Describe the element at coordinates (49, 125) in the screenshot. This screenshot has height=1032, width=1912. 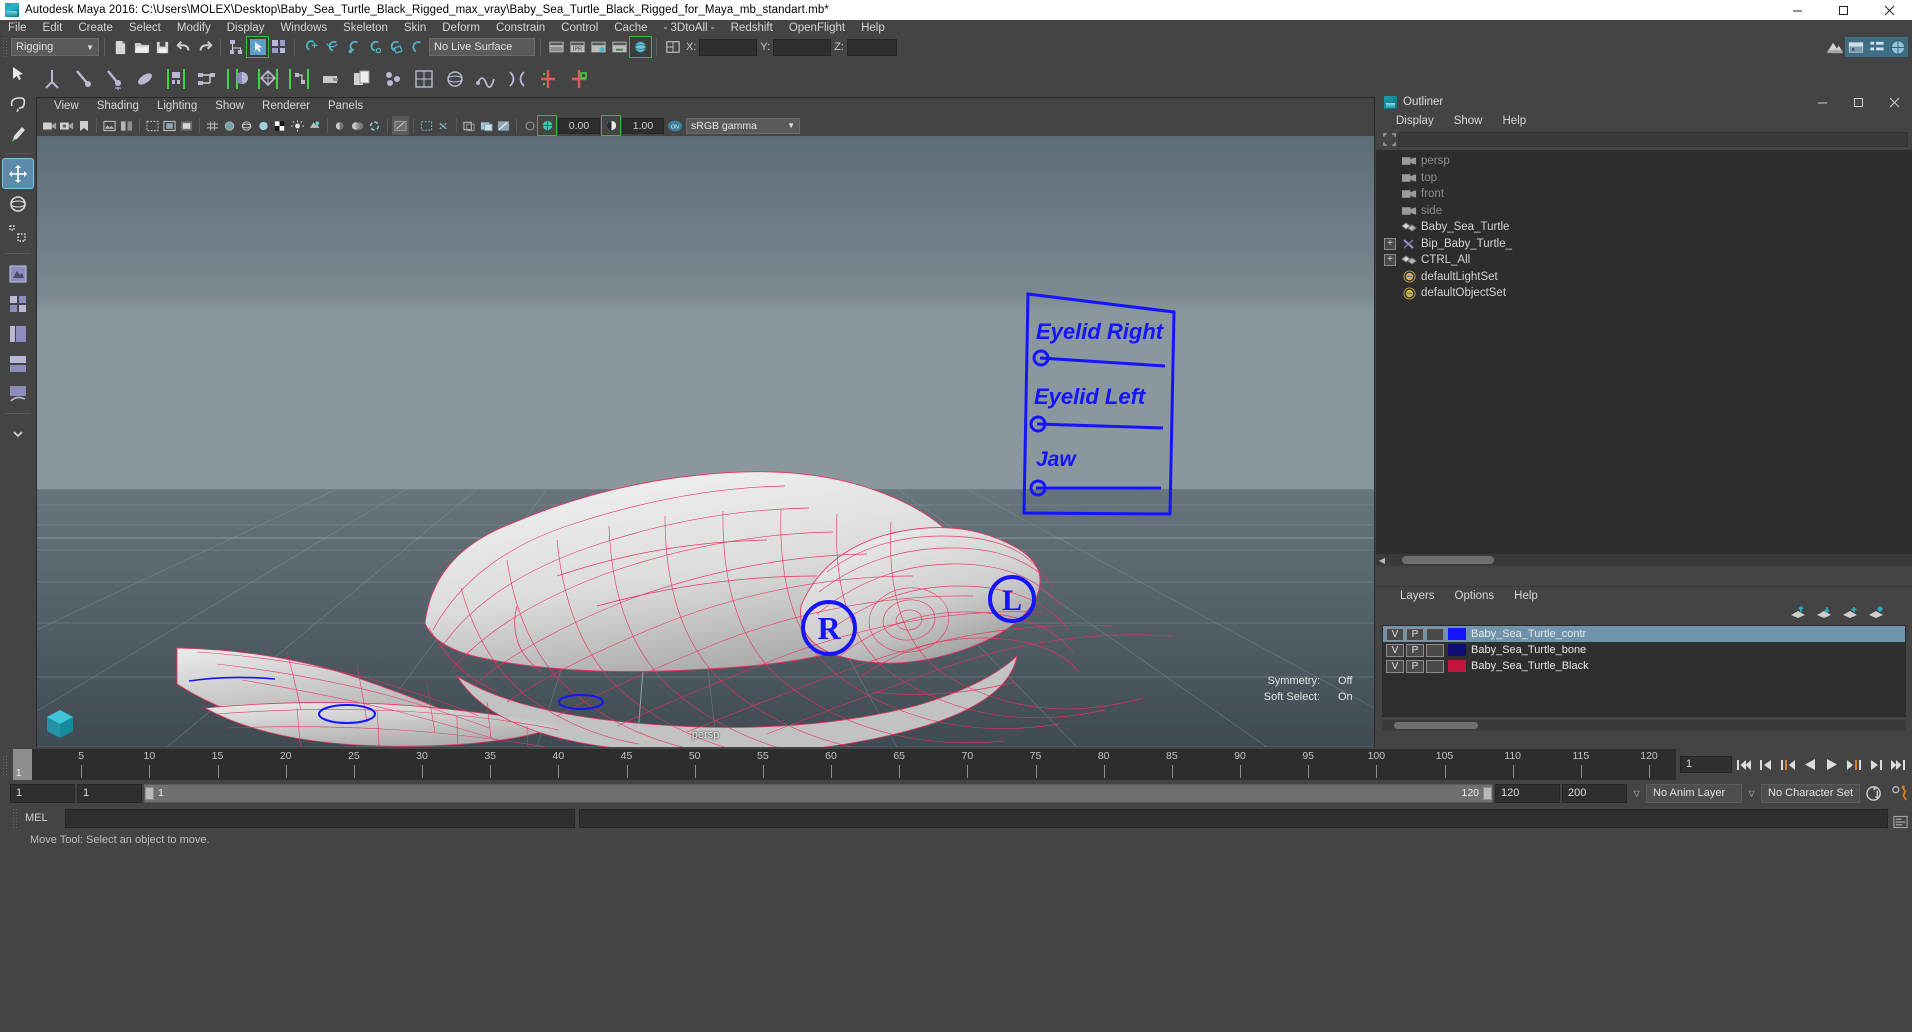
I see `select-camera-icon` at that location.